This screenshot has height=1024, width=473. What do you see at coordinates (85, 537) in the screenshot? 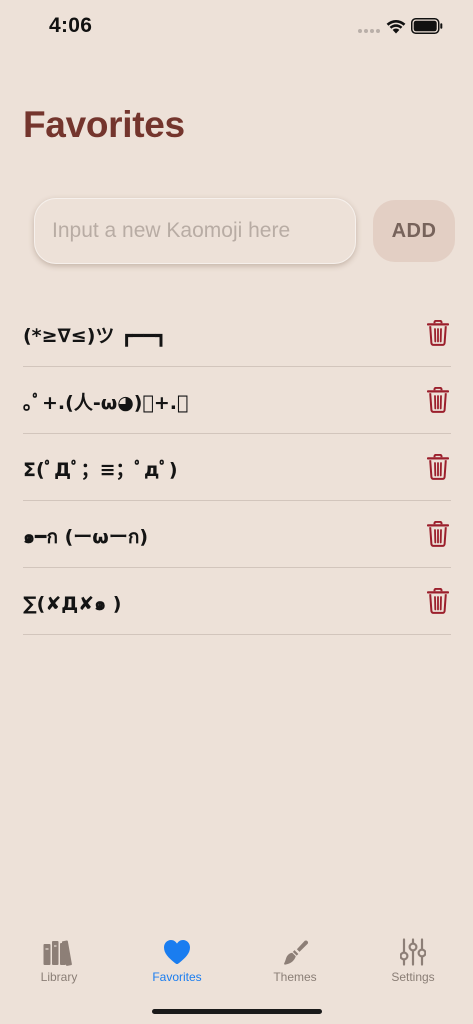
I see `kaomoji-text: ๑━ก (ーωーก)` at bounding box center [85, 537].